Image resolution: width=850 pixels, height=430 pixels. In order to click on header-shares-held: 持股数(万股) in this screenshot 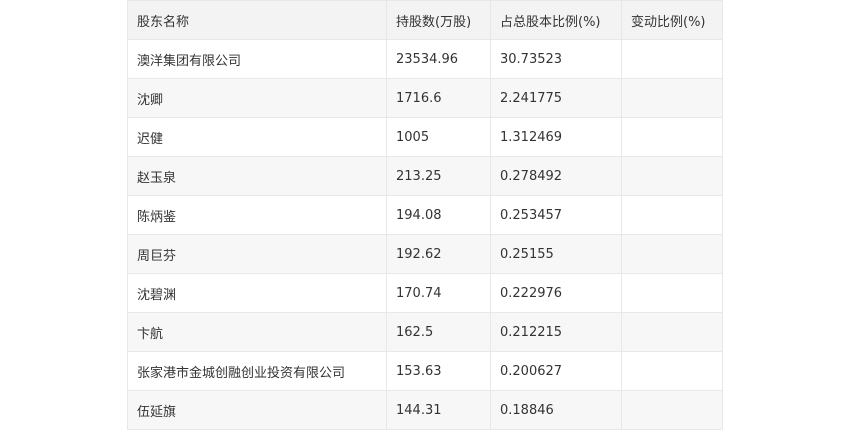, I will do `click(438, 20)`.